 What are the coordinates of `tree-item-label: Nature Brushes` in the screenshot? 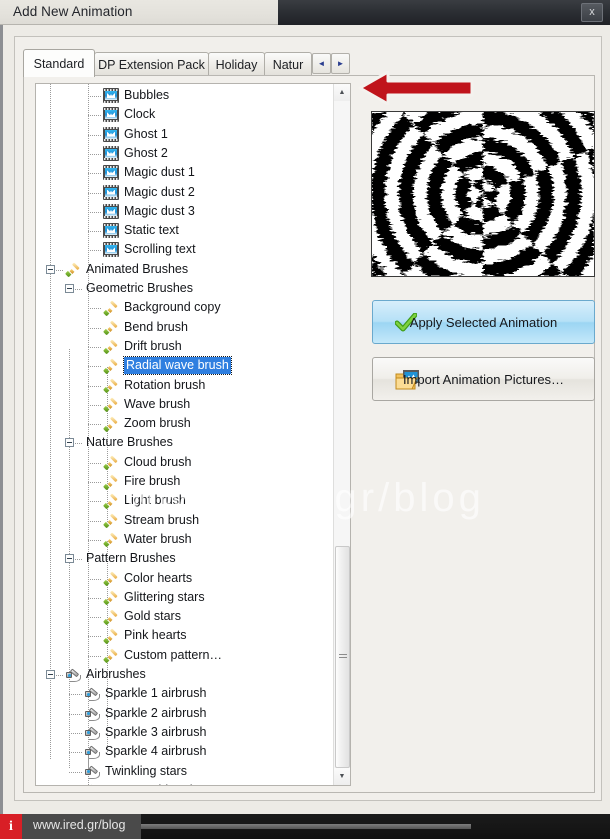 It's located at (129, 442).